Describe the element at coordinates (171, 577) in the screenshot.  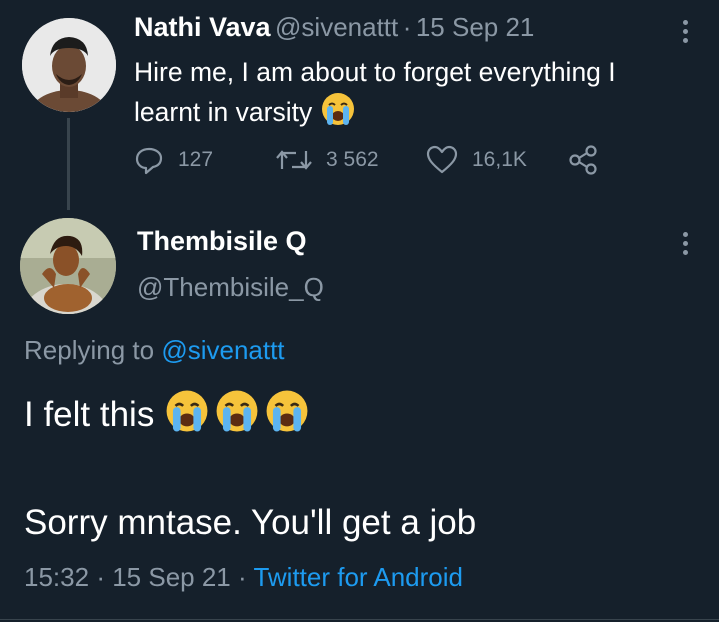
I see `reply-date: 15 Sep 21` at that location.